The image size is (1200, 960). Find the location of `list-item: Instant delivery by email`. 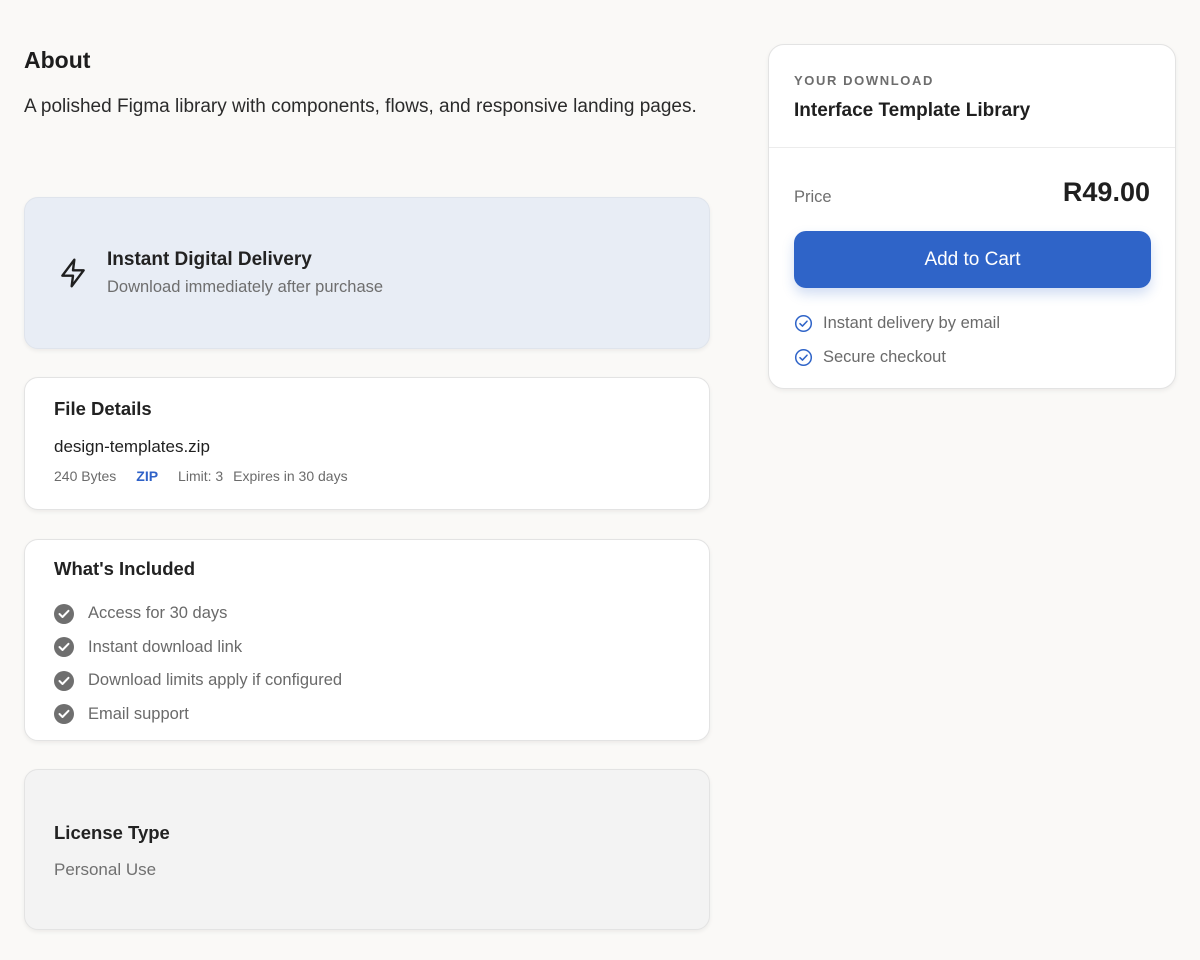

list-item: Instant delivery by email is located at coordinates (897, 323).